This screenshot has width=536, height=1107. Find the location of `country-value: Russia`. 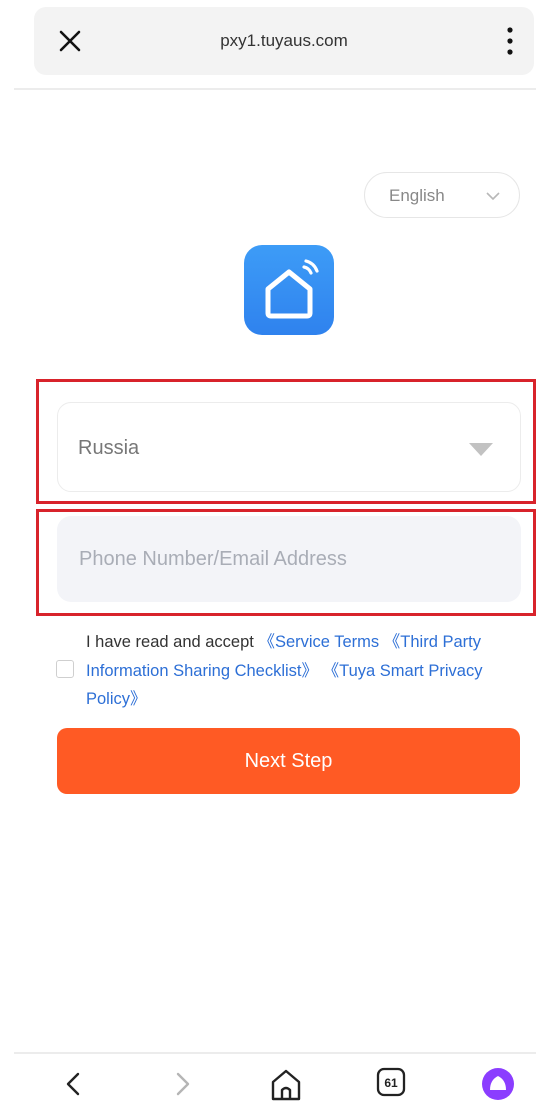

country-value: Russia is located at coordinates (109, 448).